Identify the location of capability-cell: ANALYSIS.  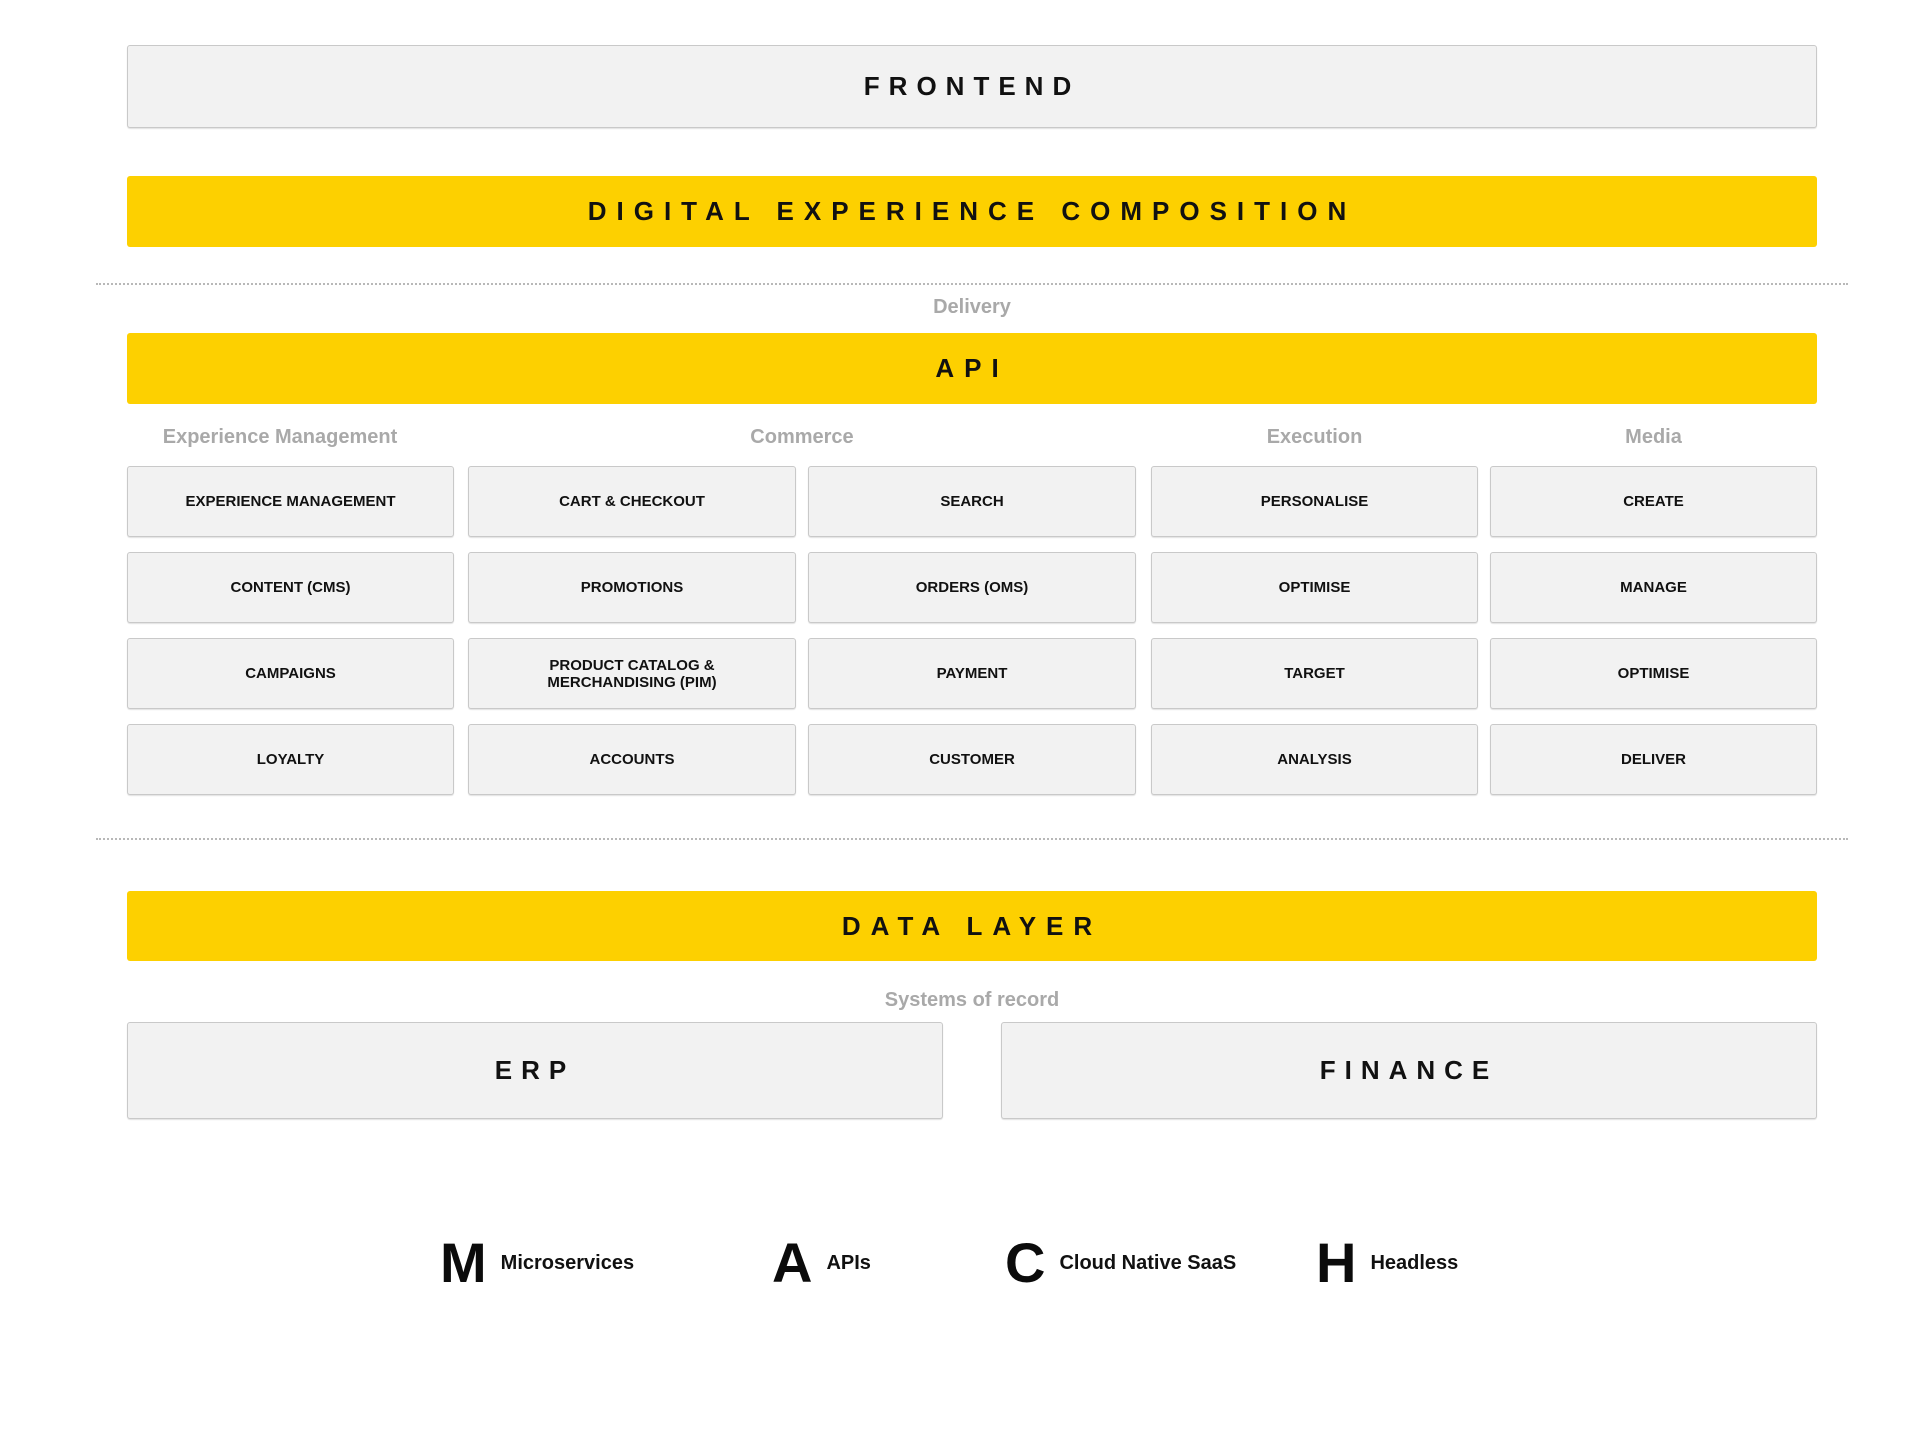
(1314, 759).